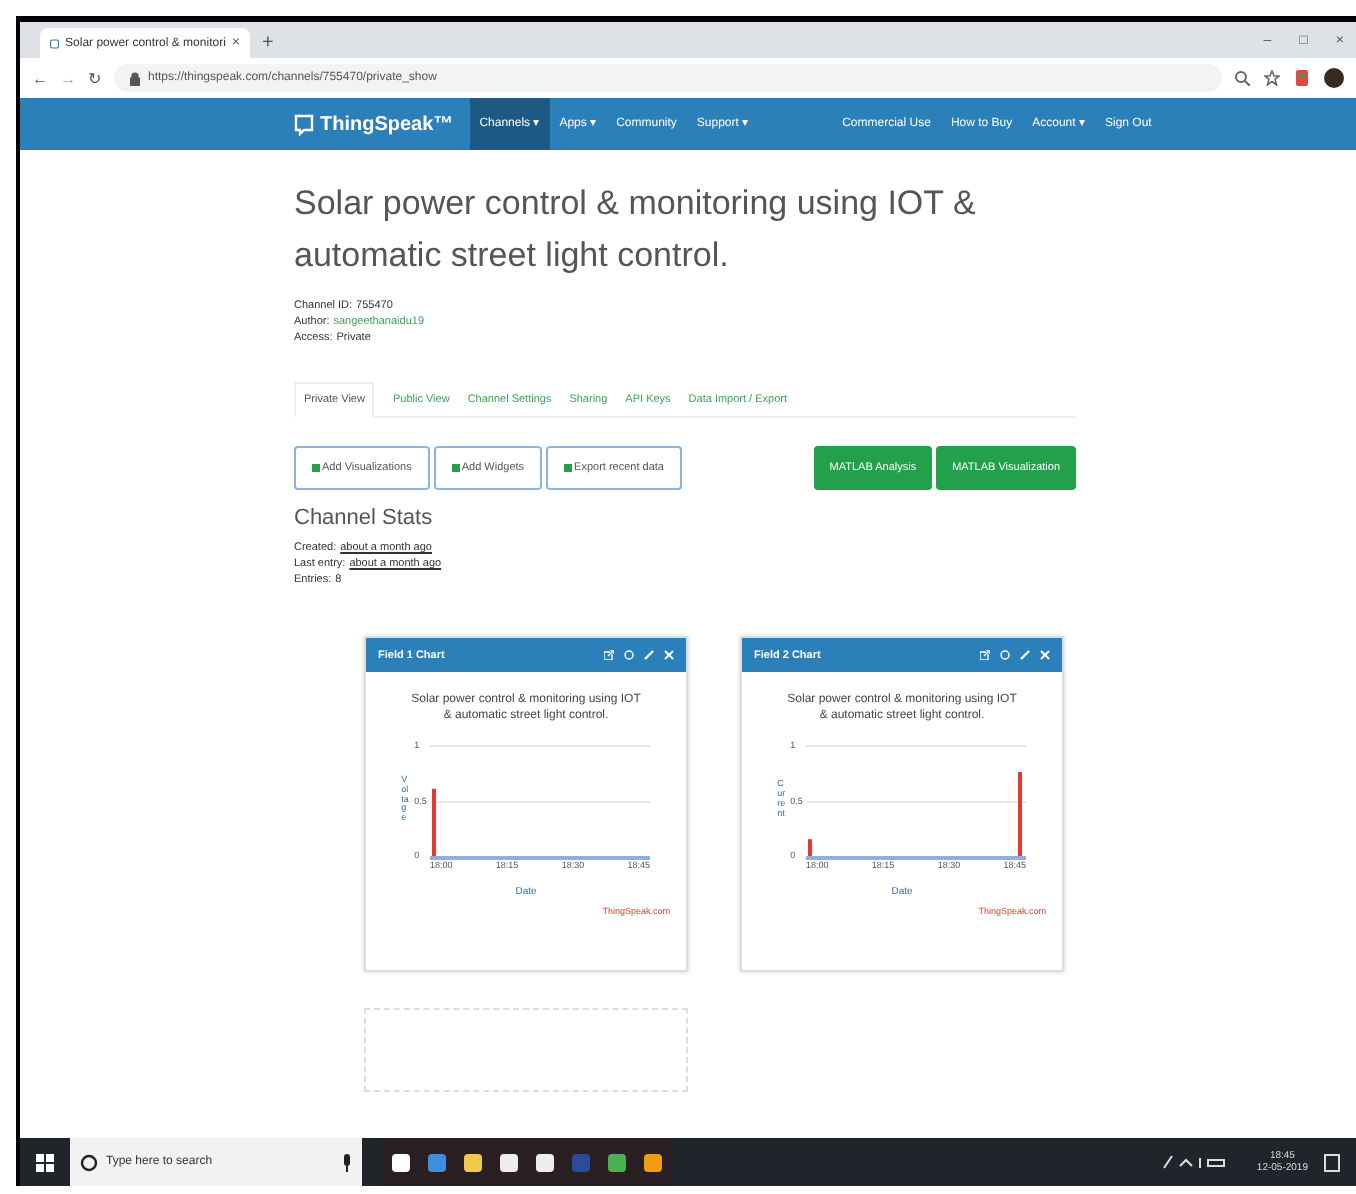  Describe the element at coordinates (1272, 78) in the screenshot. I see `star-icon` at that location.